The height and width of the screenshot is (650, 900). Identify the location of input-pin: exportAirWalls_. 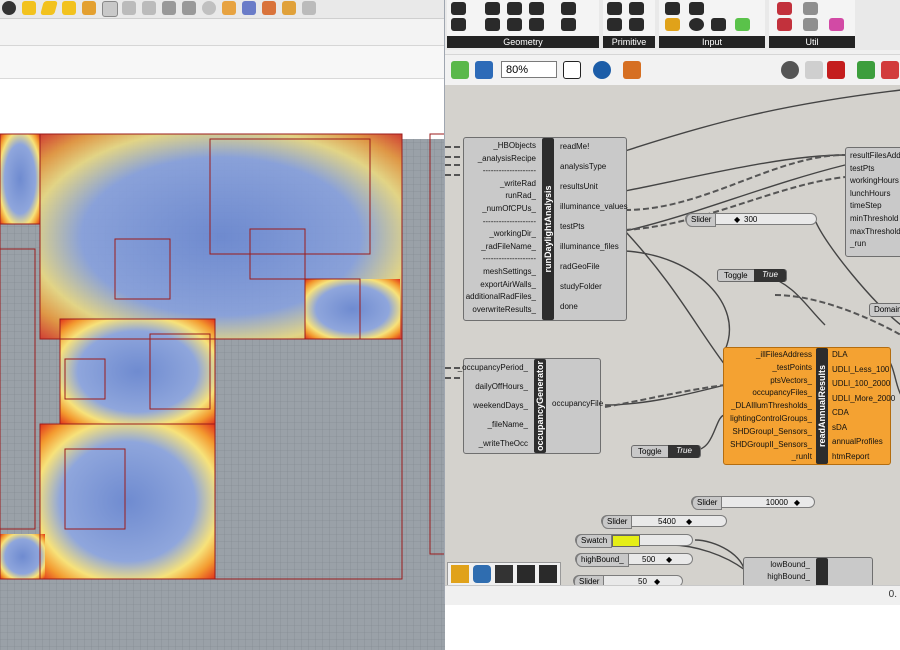
(508, 285).